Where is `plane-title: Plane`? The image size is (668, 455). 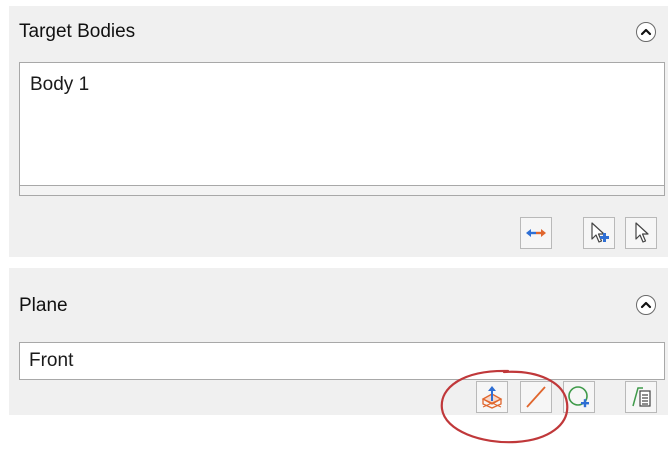 plane-title: Plane is located at coordinates (43, 305).